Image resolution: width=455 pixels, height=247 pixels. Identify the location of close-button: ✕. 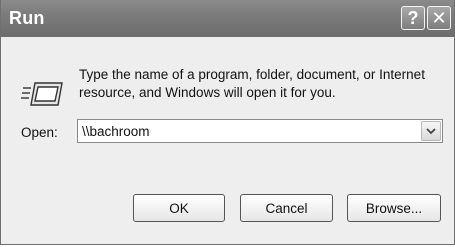
(439, 18).